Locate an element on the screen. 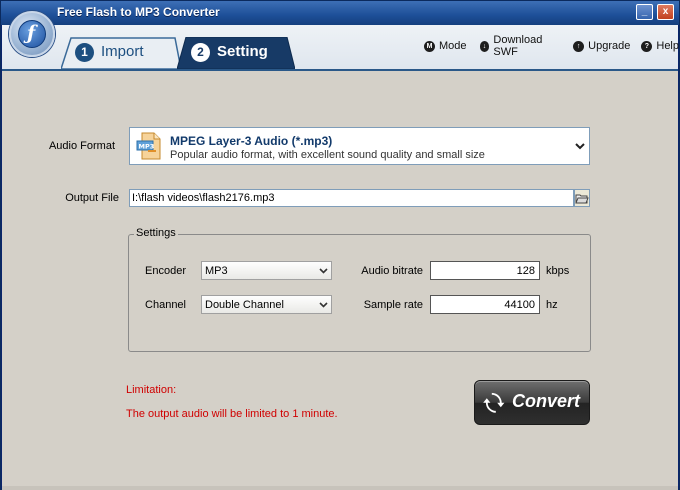 This screenshot has height=490, width=680. encoder-label: Encoder is located at coordinates (165, 271).